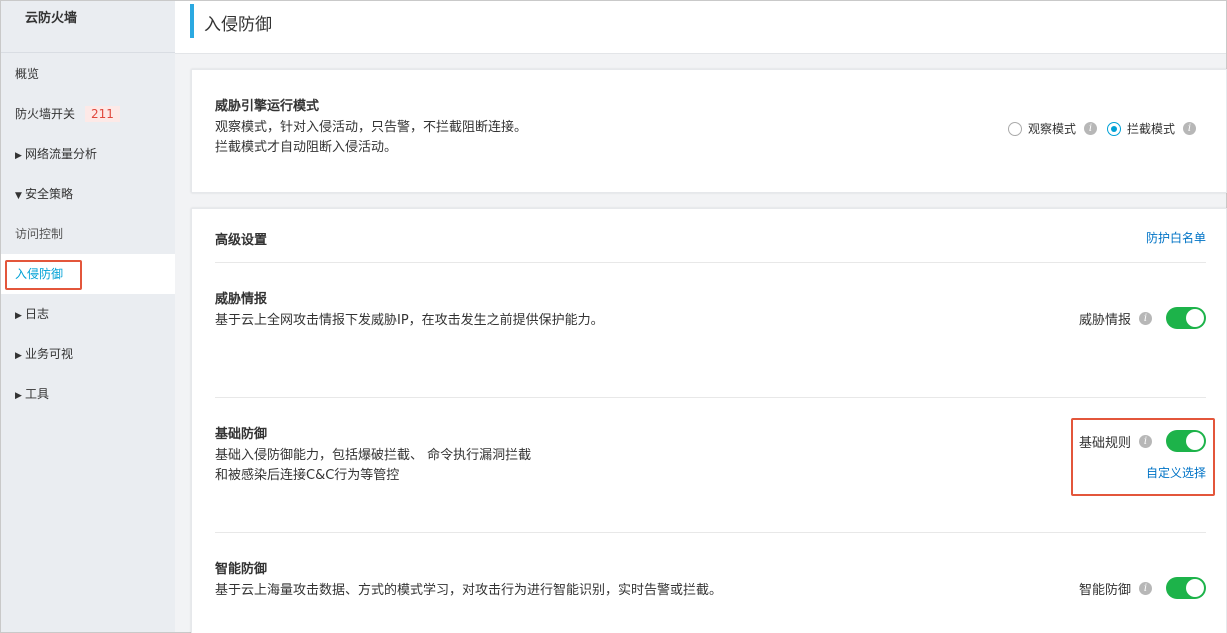 This screenshot has height=633, width=1227. Describe the element at coordinates (27, 74) in the screenshot. I see `sidebar-item-label: 概览` at that location.